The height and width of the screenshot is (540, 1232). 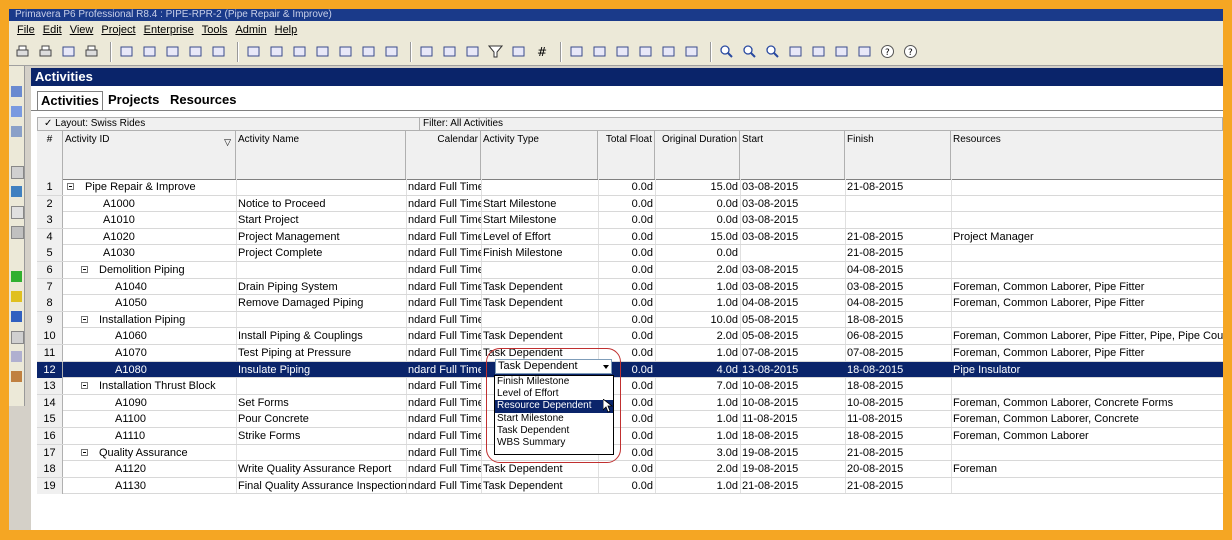 I want to click on activity-id: A1070, so click(x=175, y=353).